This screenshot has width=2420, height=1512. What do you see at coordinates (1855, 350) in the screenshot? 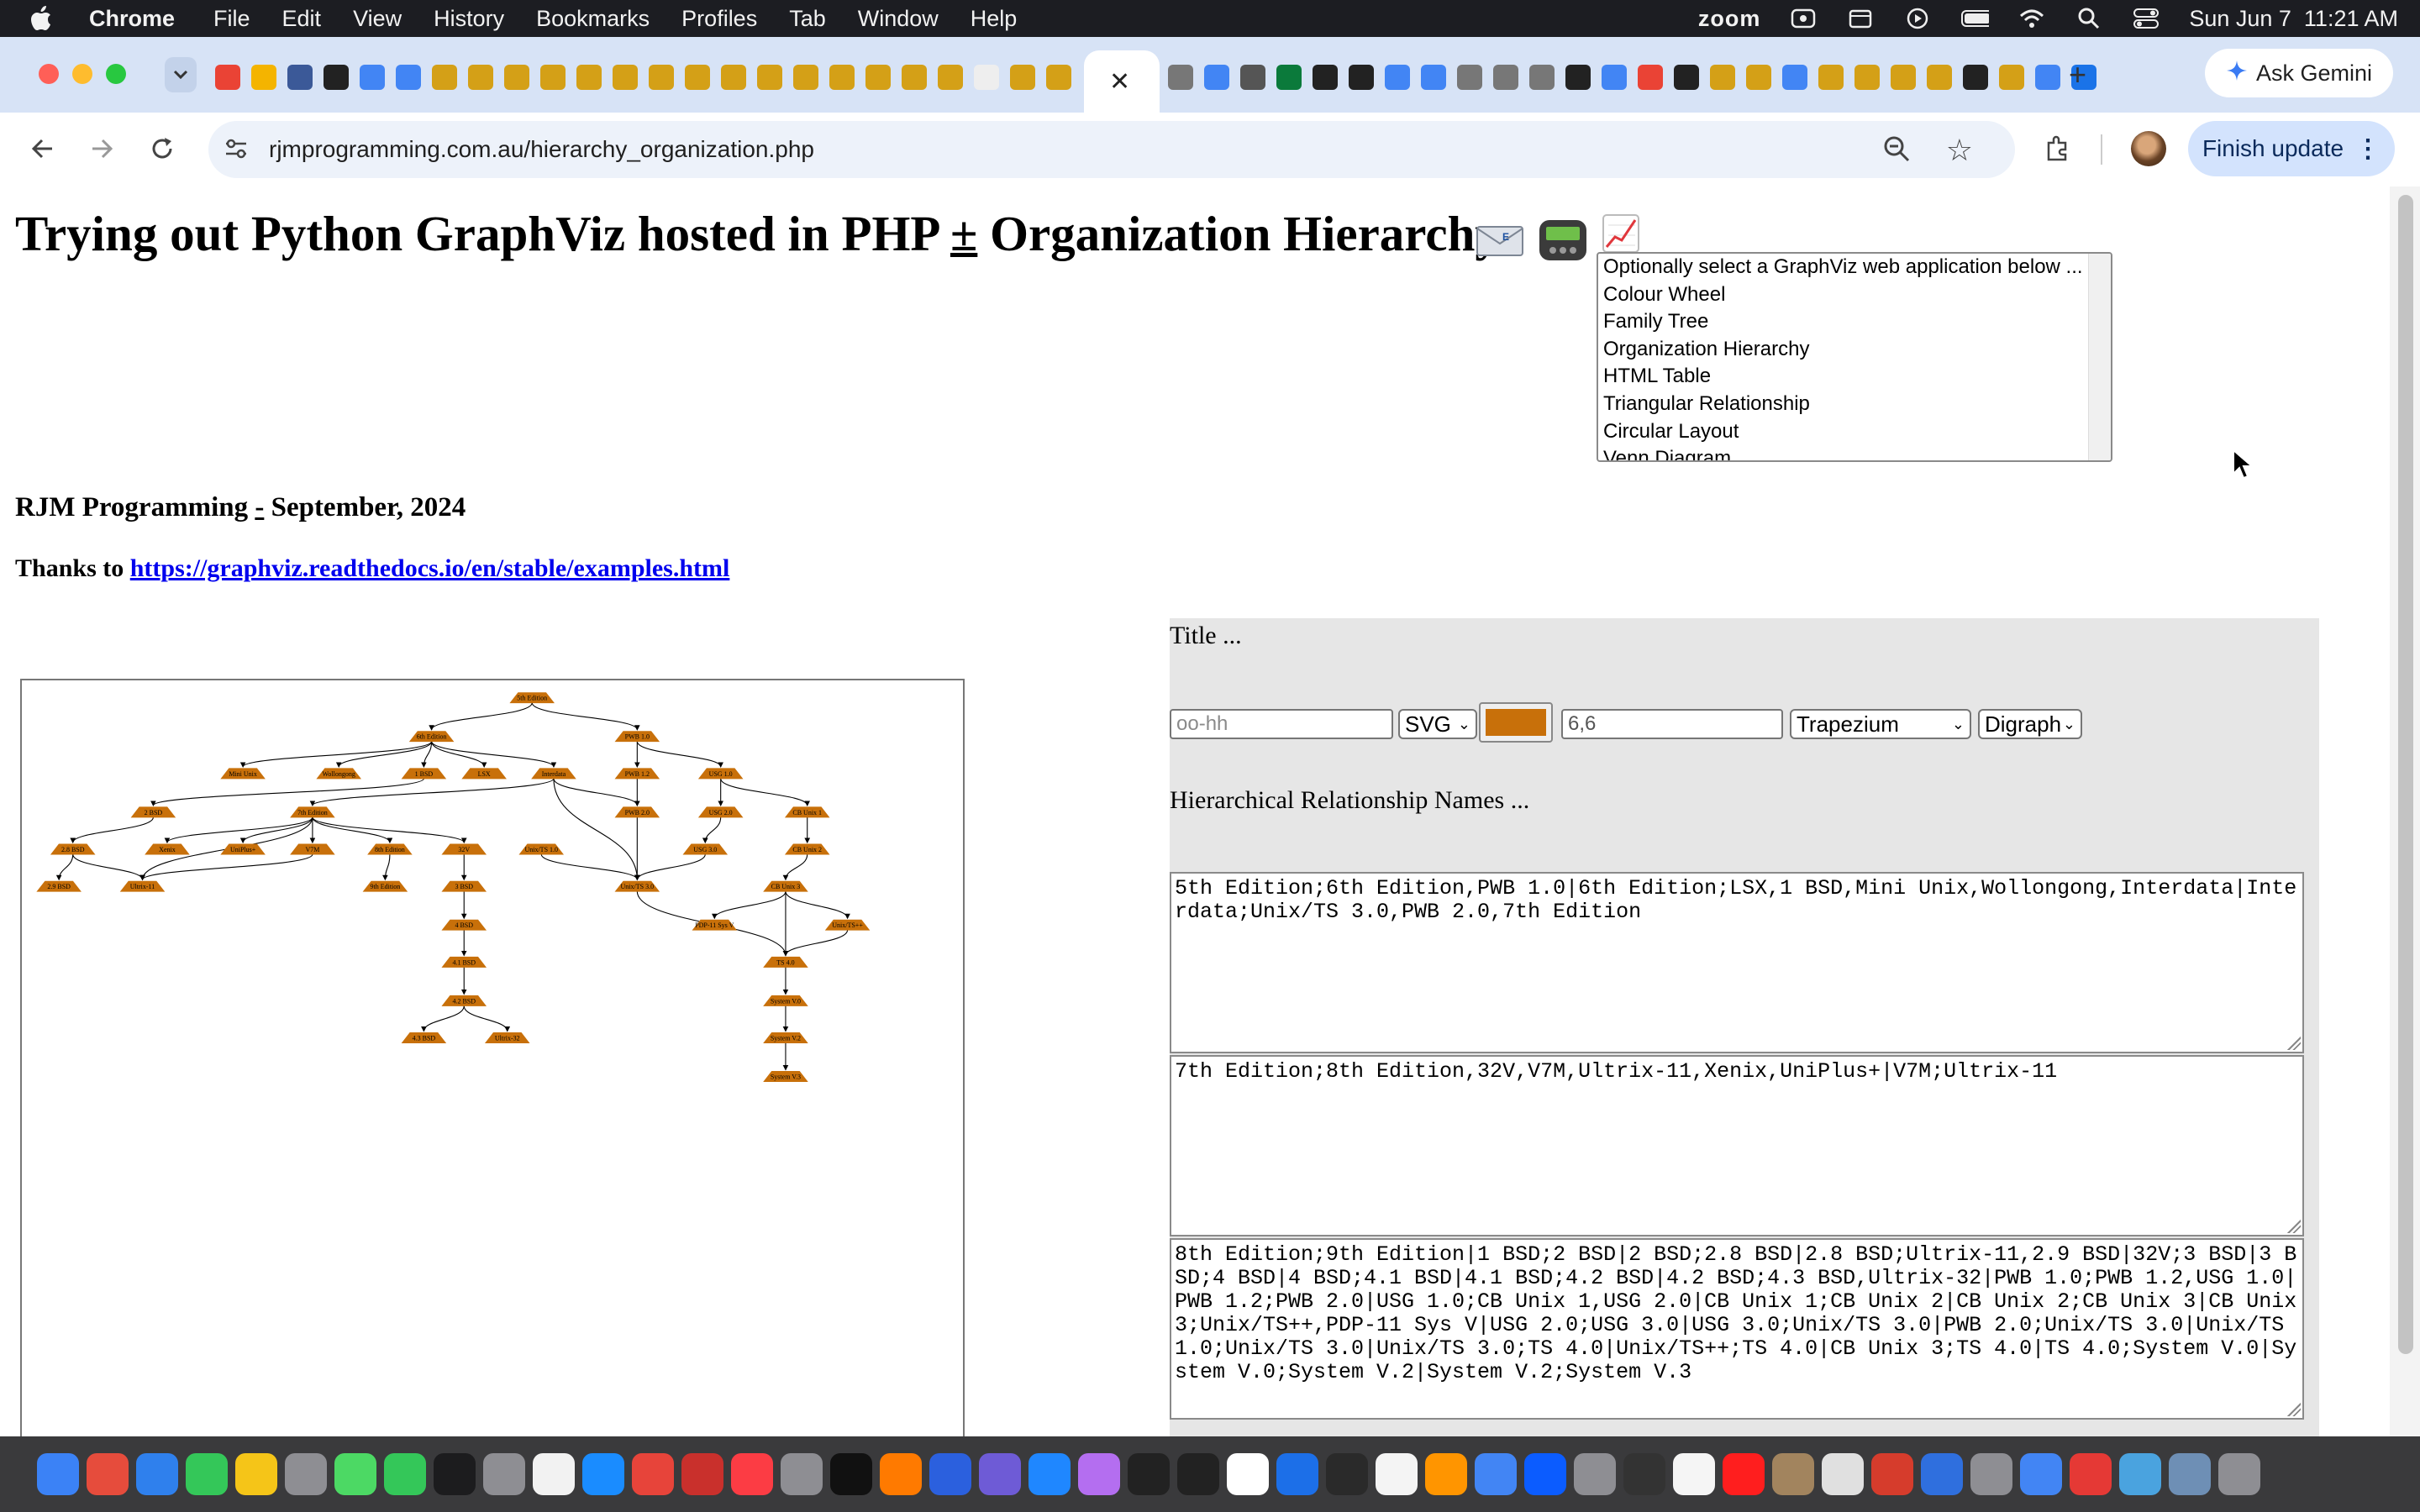
I see `listbox-option-organization-hierarchy: Organization Hierarchy` at bounding box center [1855, 350].